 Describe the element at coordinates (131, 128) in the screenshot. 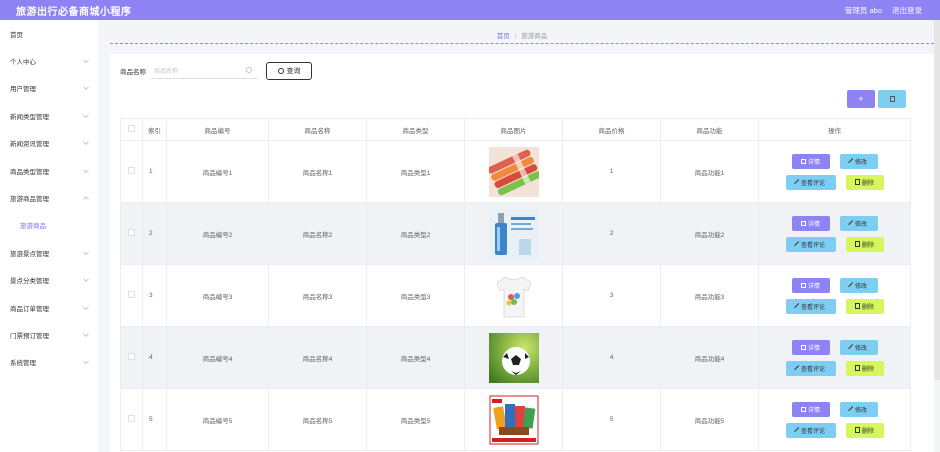

I see `select-all-checkbox` at that location.